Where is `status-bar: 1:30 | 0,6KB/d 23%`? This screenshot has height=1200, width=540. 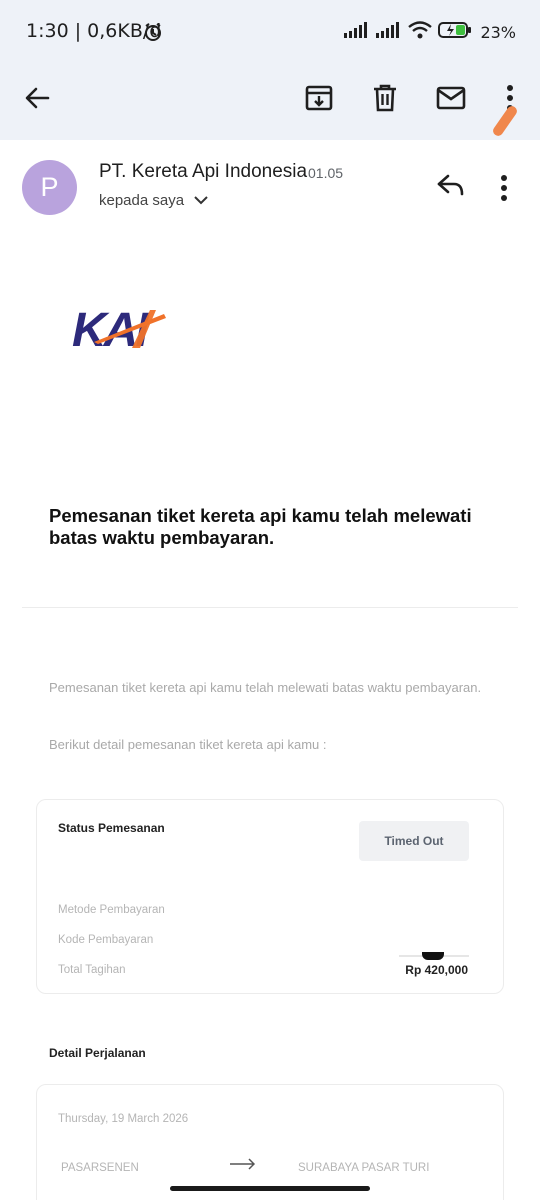
status-bar: 1:30 | 0,6KB/d 23% is located at coordinates (270, 32).